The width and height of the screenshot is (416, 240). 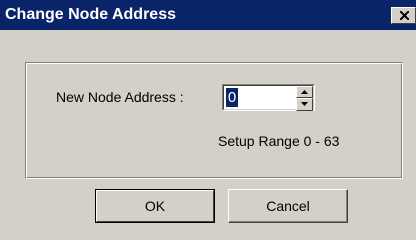 What do you see at coordinates (90, 14) in the screenshot?
I see `dialog-title: Change Node Address` at bounding box center [90, 14].